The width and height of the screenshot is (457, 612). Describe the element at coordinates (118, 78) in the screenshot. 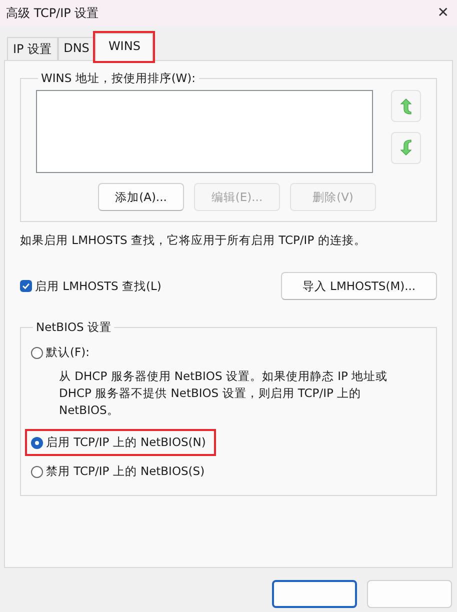

I see `group-title: WINS 地址，按使用排序(W):` at that location.